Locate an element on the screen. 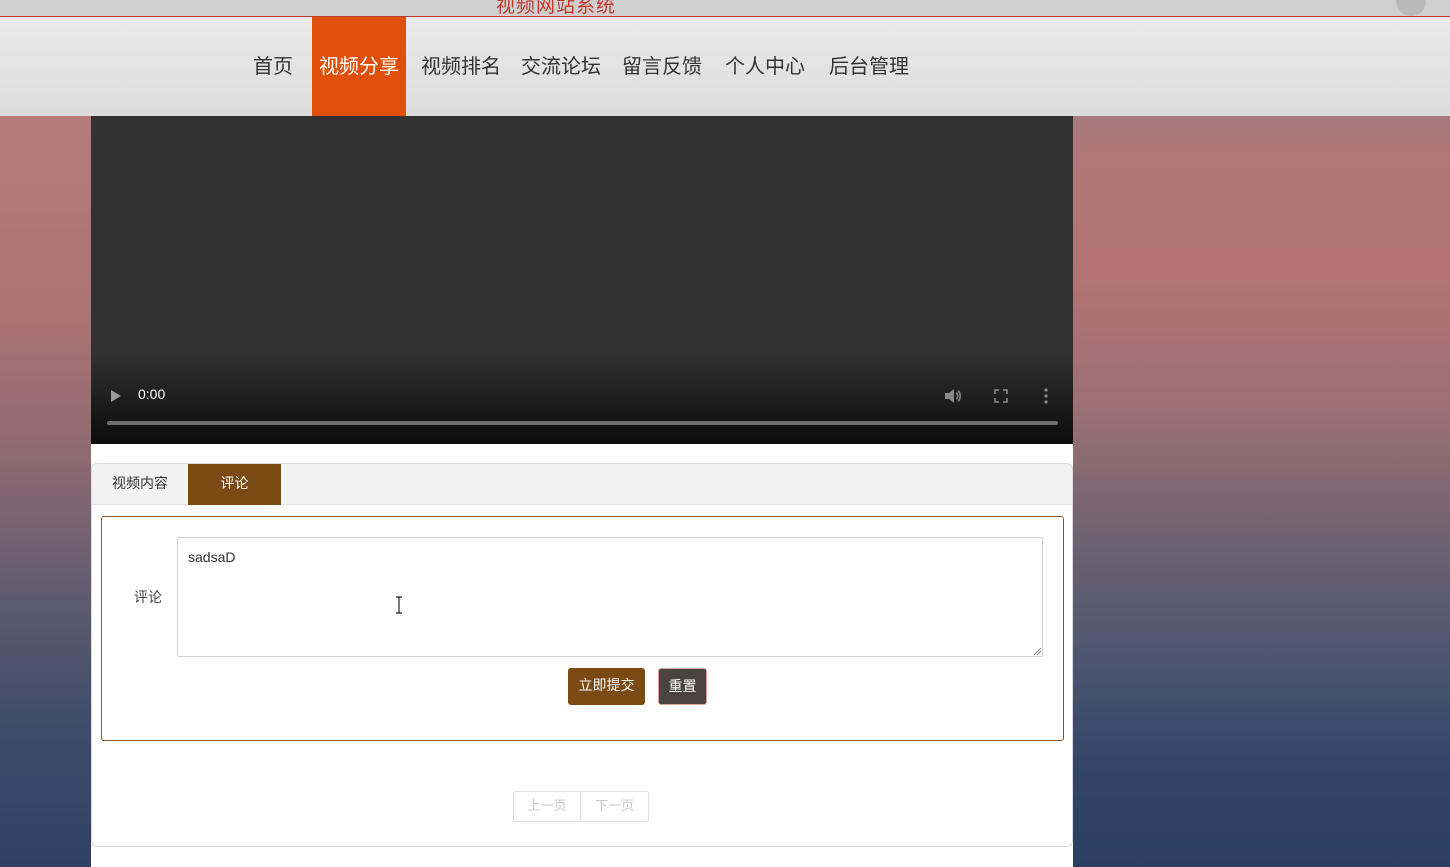 The height and width of the screenshot is (867, 1450). video-current-time: 0:00 is located at coordinates (152, 394).